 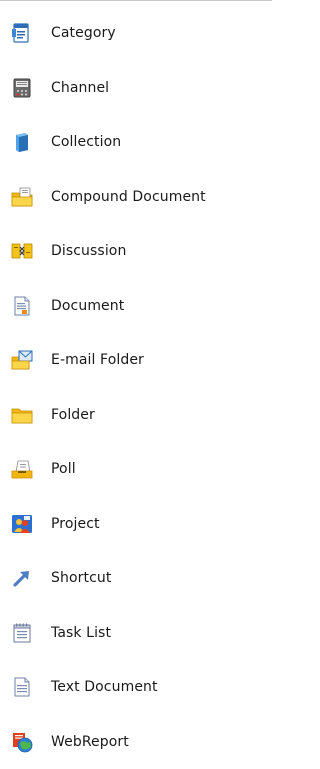 I want to click on menu-item-label: Channel, so click(x=80, y=87).